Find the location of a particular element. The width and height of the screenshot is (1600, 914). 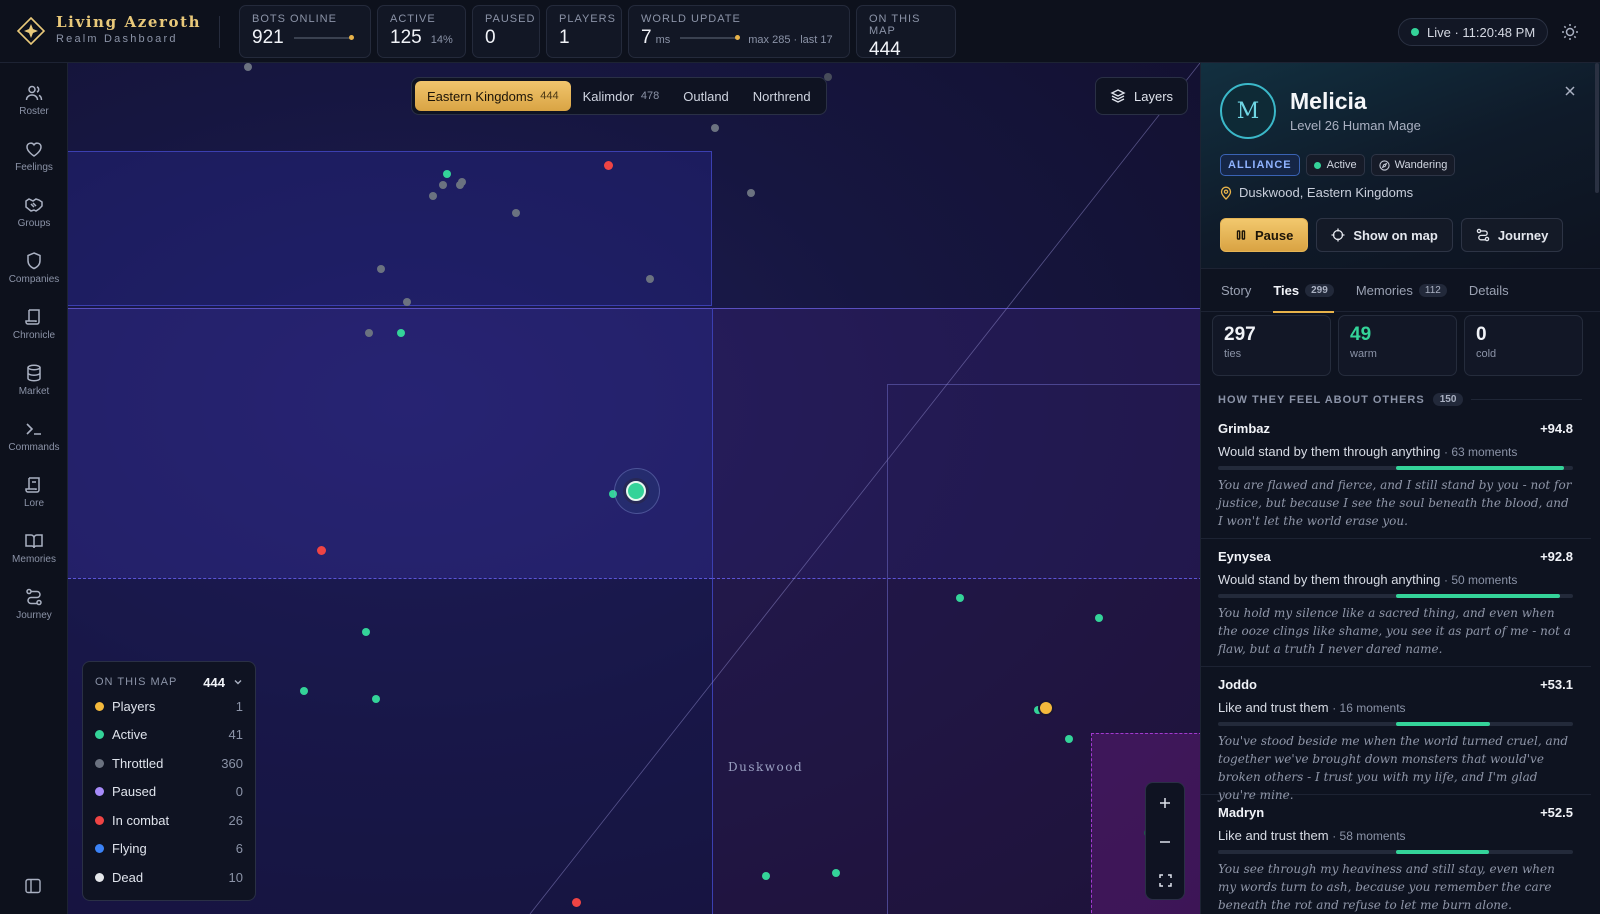

layers-button: Layers is located at coordinates (1142, 96).